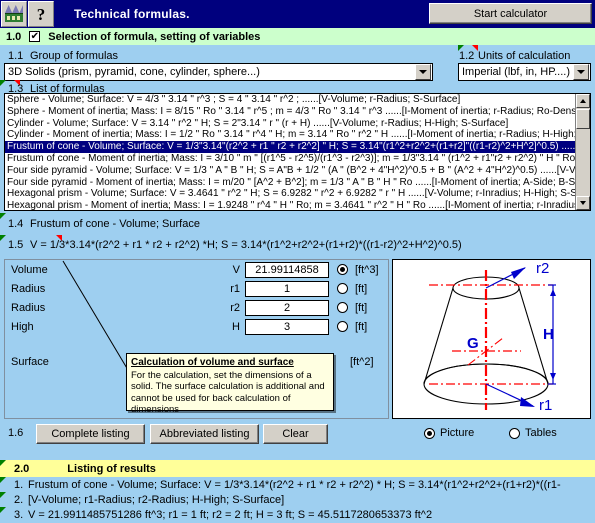  What do you see at coordinates (361, 289) in the screenshot?
I see `variable-unit-1: [ft]` at bounding box center [361, 289].